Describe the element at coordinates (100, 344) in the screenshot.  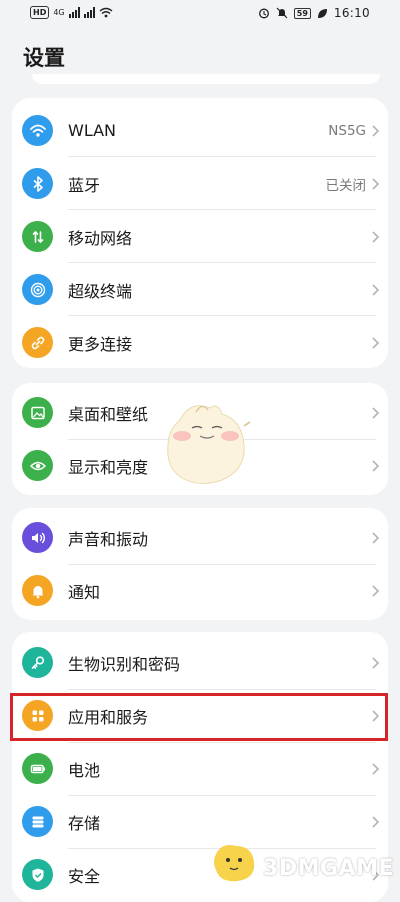
I see `settings-item-label: 更多连接` at that location.